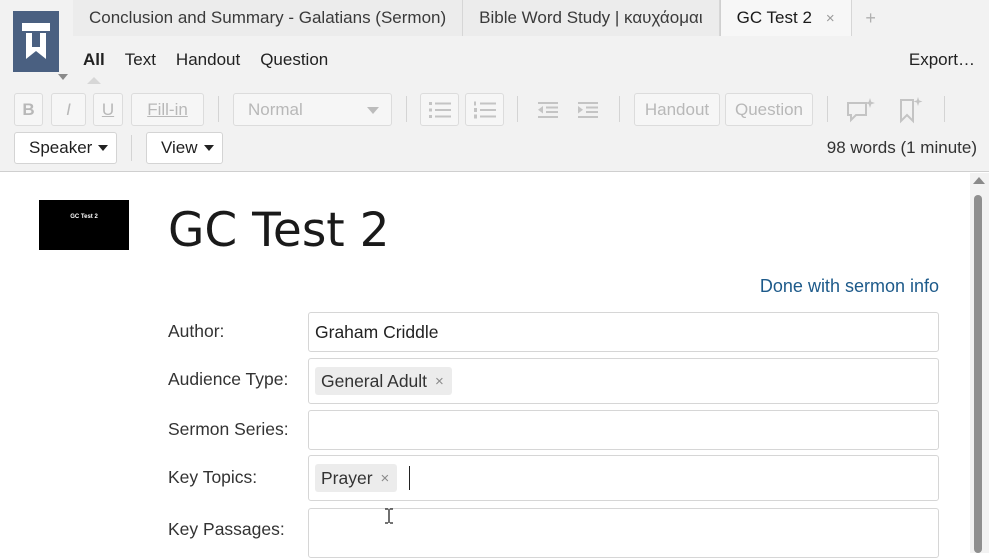 The image size is (989, 558). What do you see at coordinates (377, 331) in the screenshot?
I see `author-value: Graham Criddle` at bounding box center [377, 331].